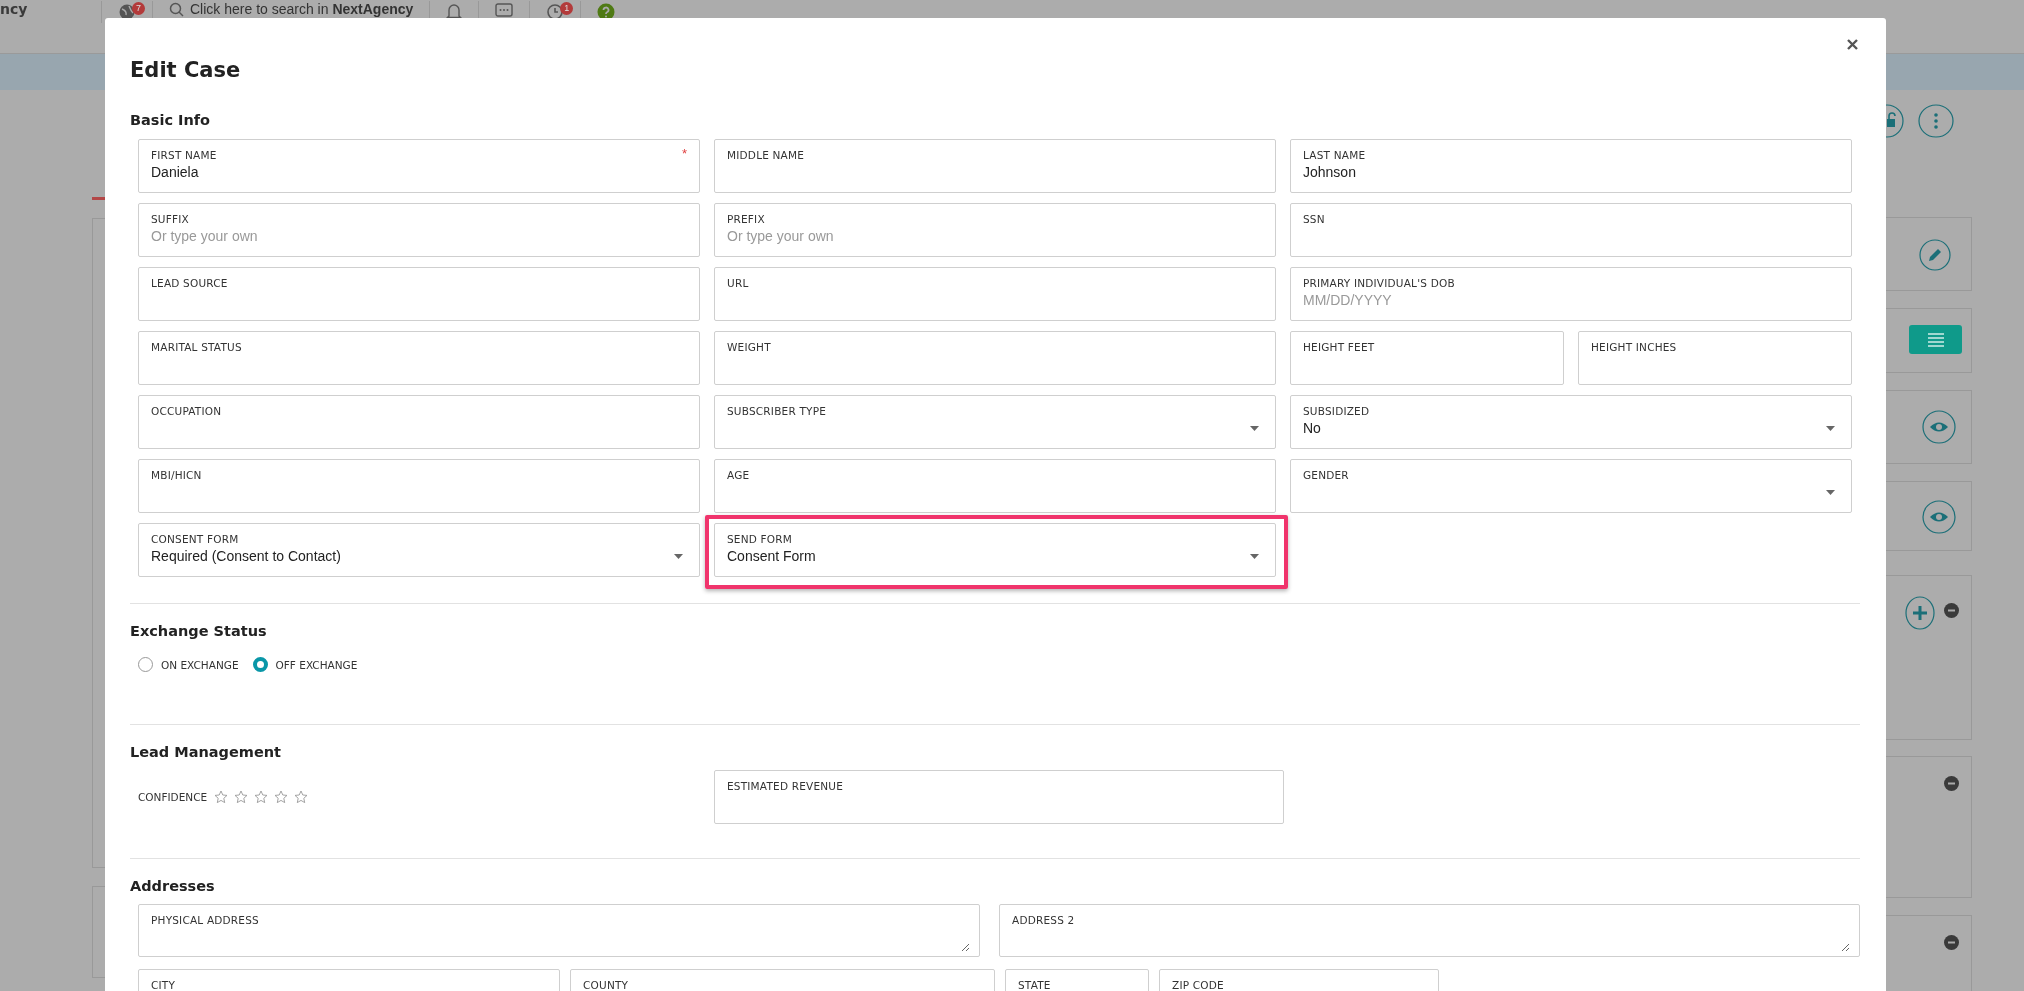 The height and width of the screenshot is (991, 2024). Describe the element at coordinates (684, 154) in the screenshot. I see `required-mark: *` at that location.